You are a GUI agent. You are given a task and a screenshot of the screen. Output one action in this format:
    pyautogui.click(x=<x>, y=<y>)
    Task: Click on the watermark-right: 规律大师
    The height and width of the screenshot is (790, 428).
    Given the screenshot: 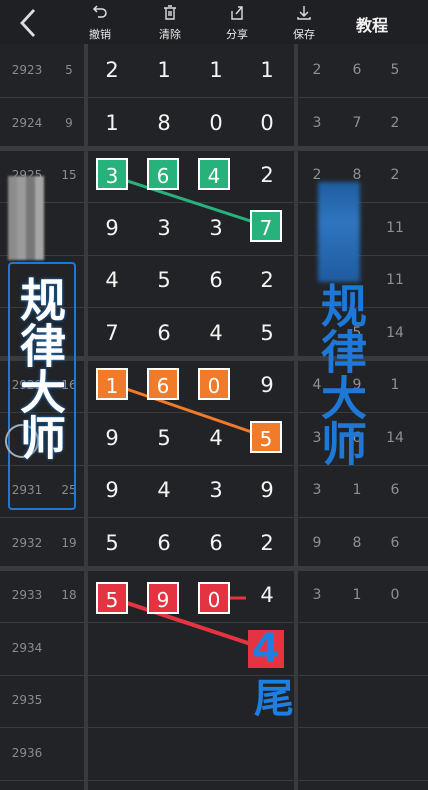 What is the action you would take?
    pyautogui.click(x=341, y=374)
    